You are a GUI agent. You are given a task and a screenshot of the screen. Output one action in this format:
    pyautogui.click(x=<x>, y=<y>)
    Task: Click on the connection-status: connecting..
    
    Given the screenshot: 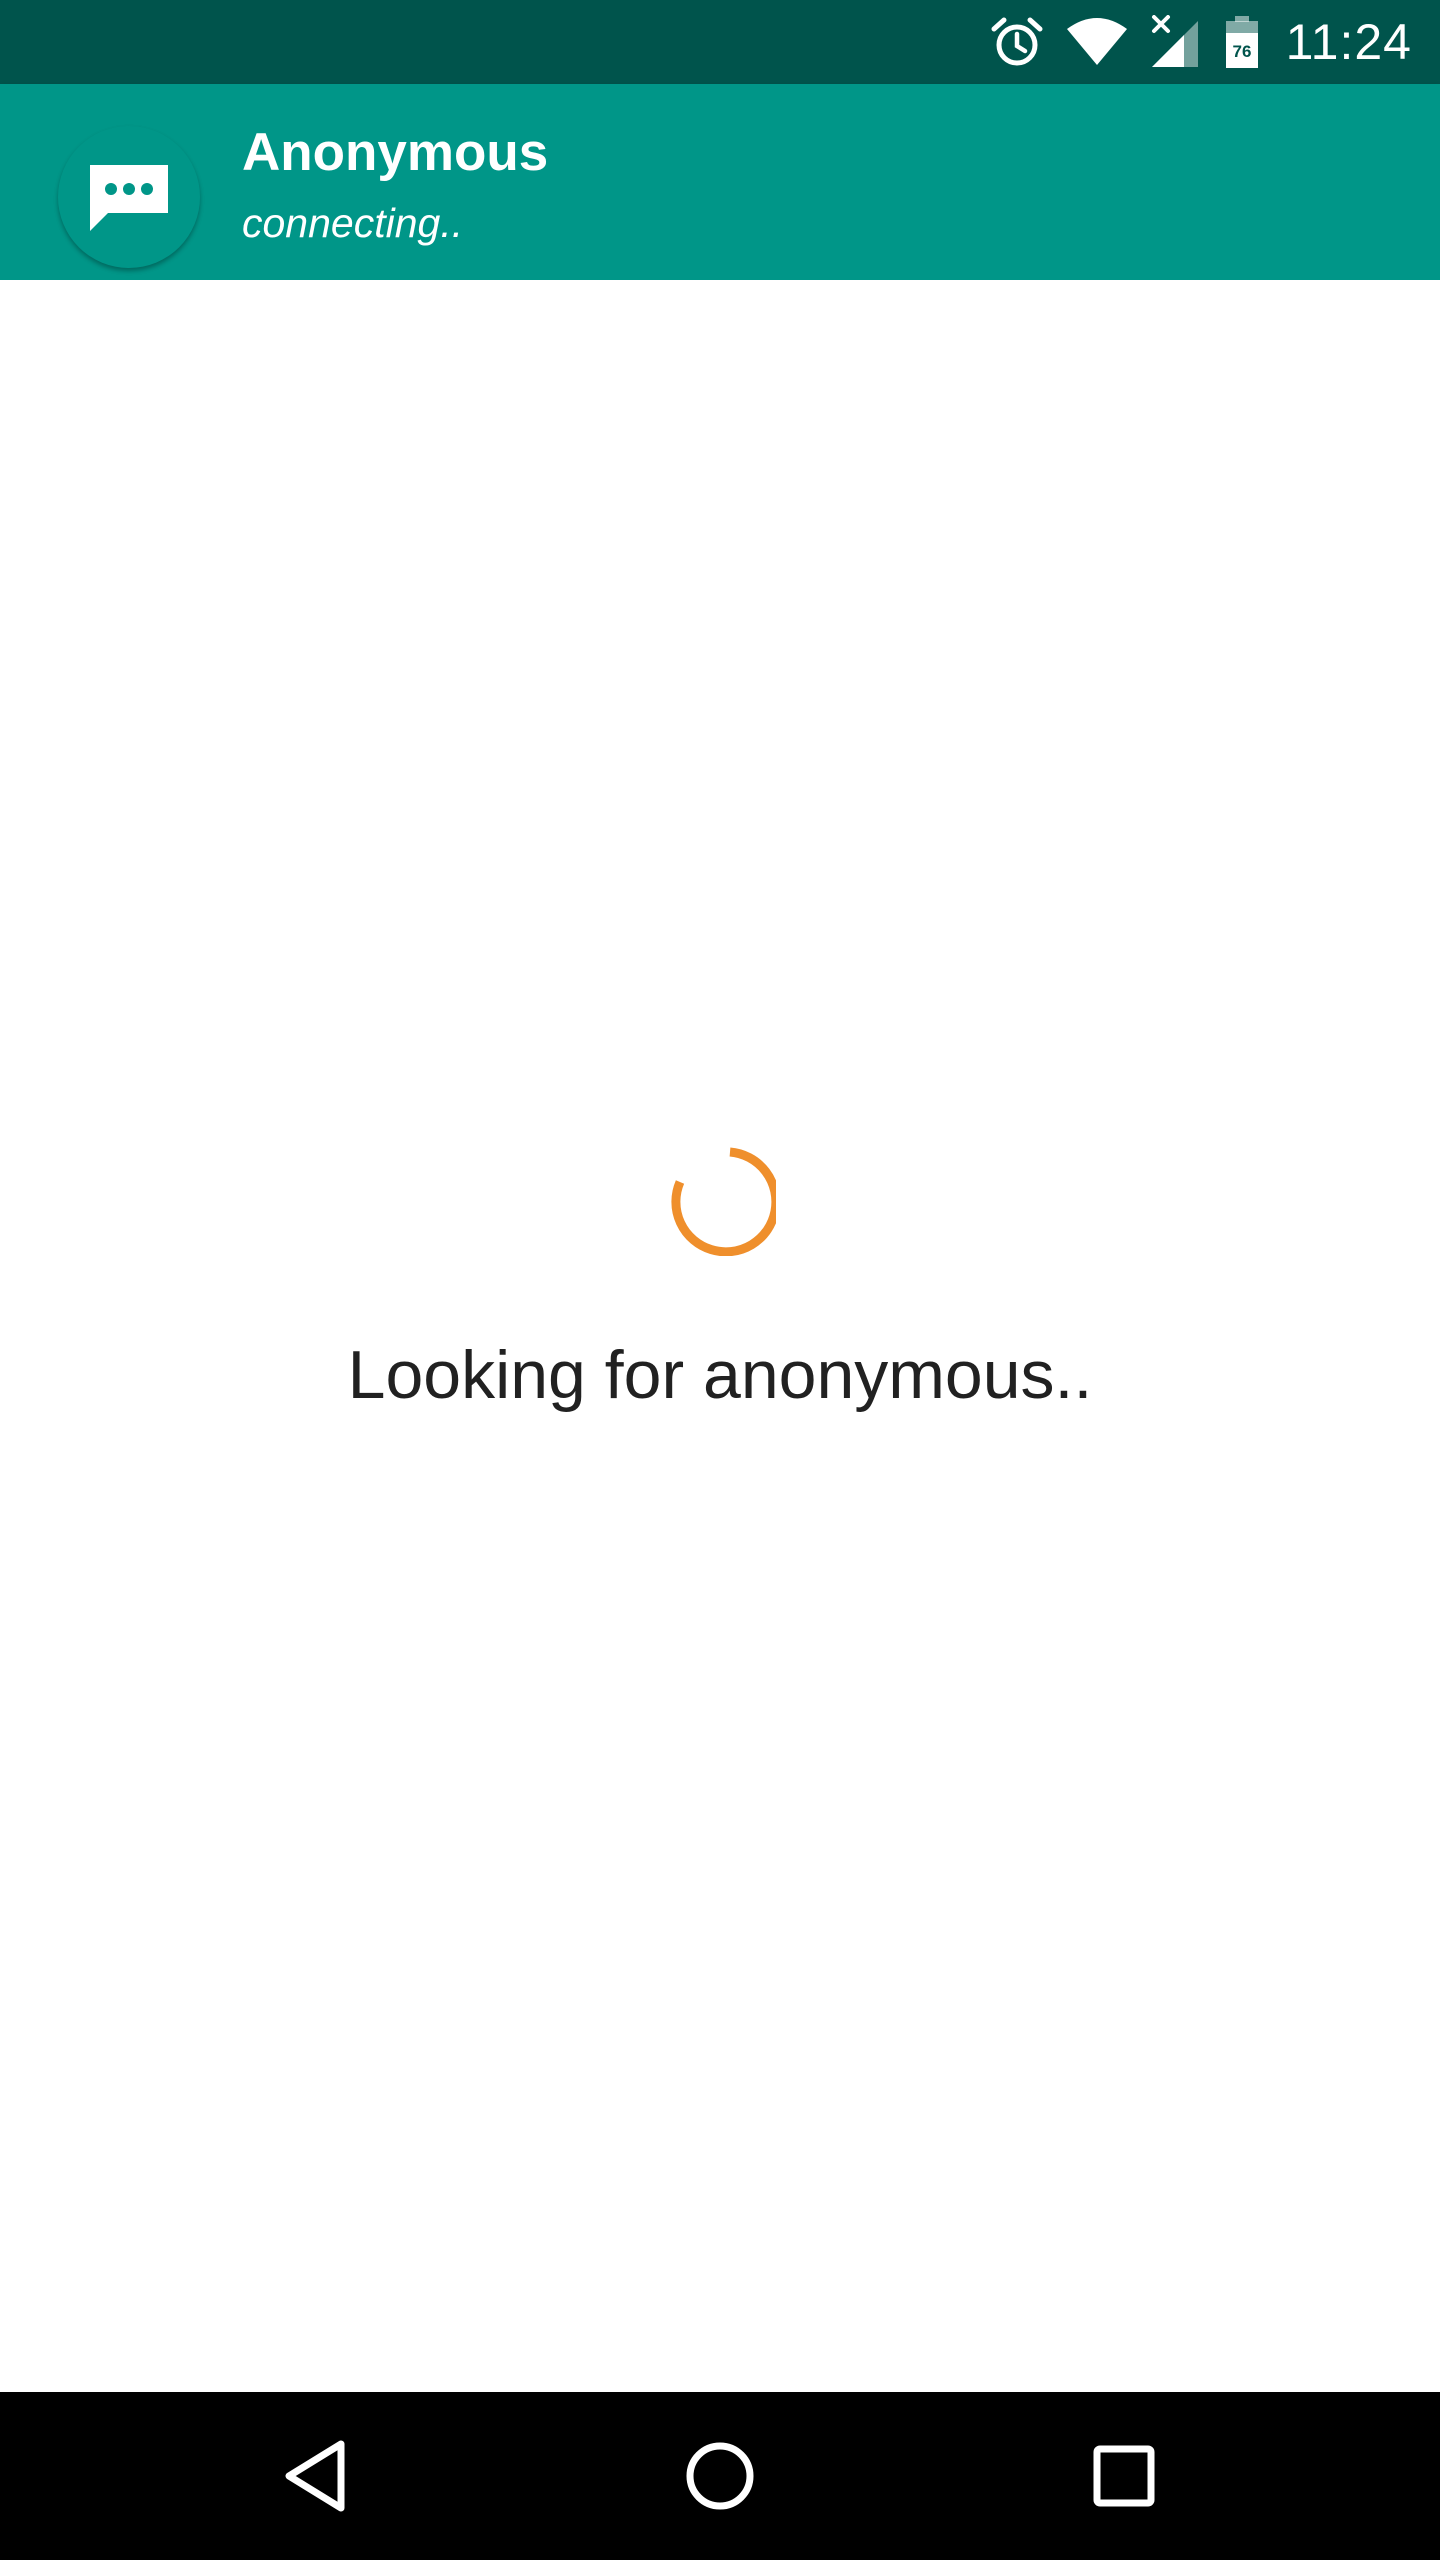 What is the action you would take?
    pyautogui.click(x=353, y=223)
    